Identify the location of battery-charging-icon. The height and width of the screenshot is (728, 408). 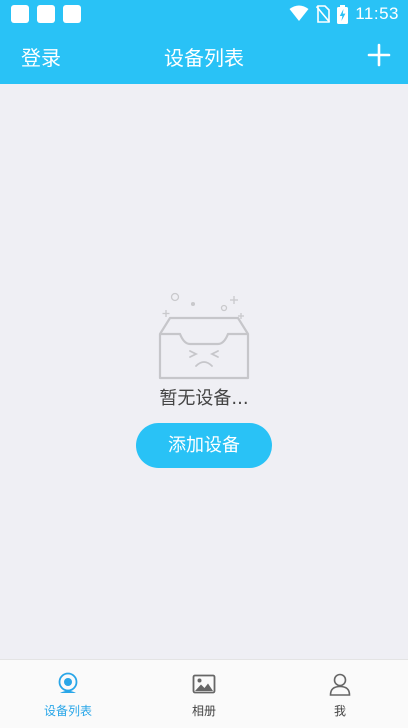
(343, 14).